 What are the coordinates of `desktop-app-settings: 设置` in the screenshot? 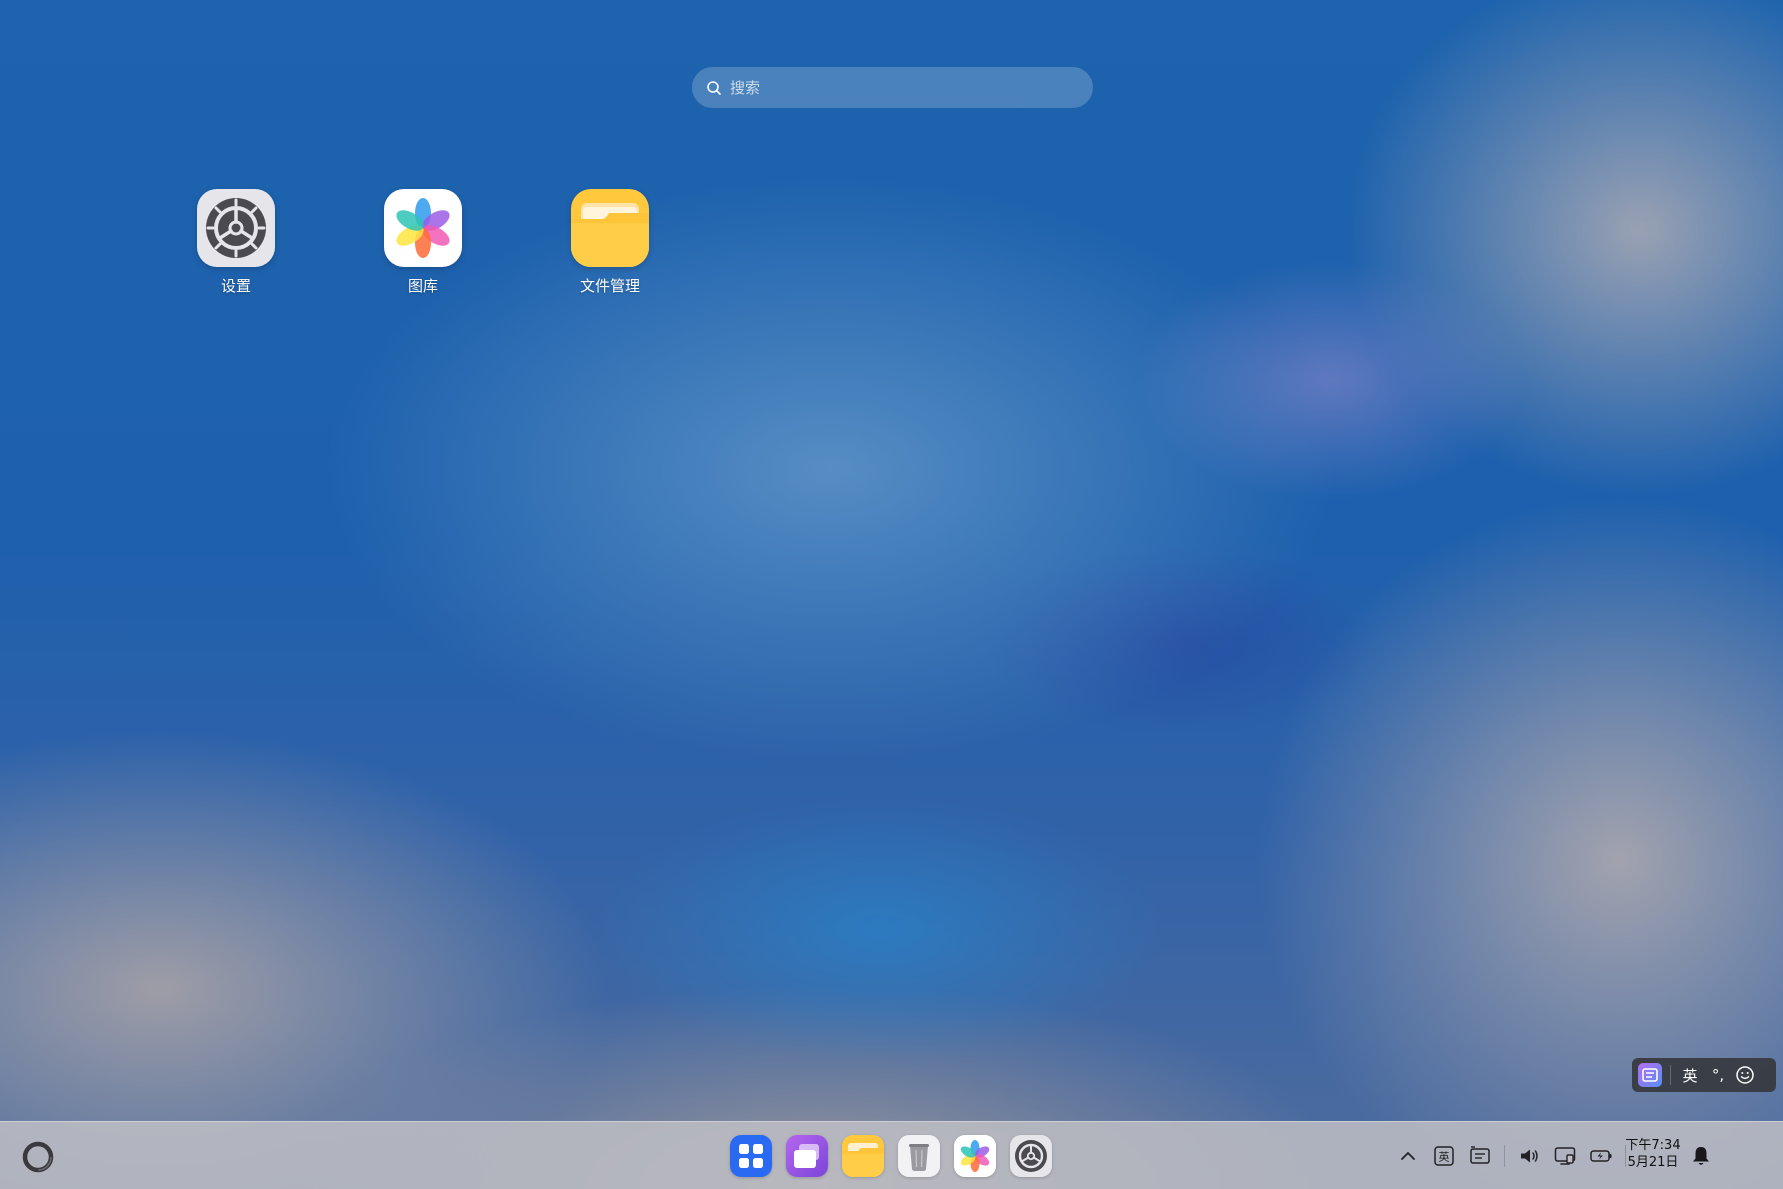 It's located at (236, 244).